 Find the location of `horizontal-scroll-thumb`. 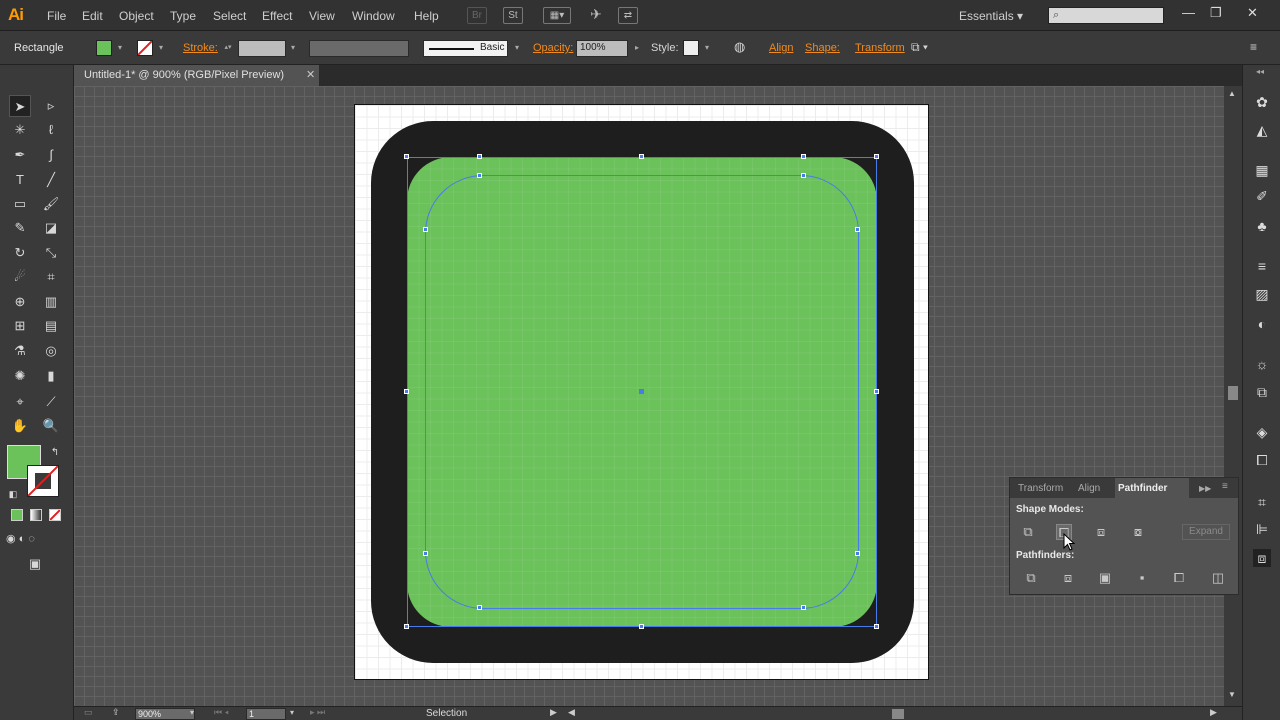

horizontal-scroll-thumb is located at coordinates (898, 714).